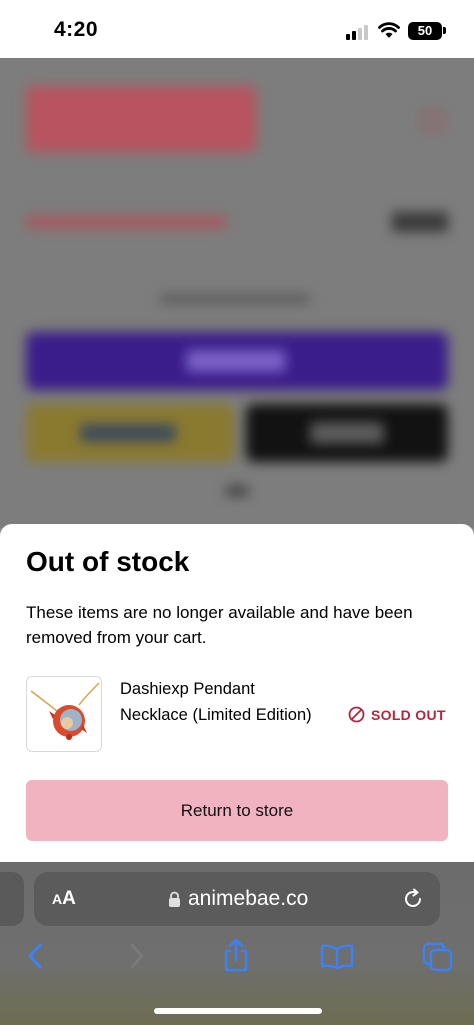 This screenshot has width=474, height=1025. I want to click on text-size-big-a: A, so click(69, 898).